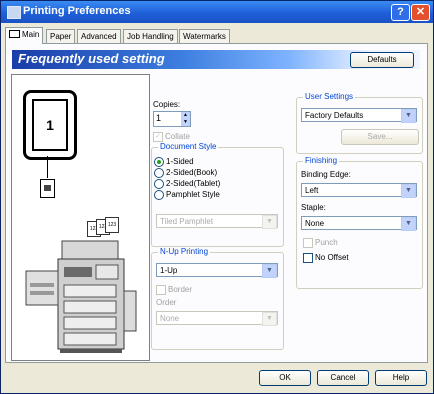  What do you see at coordinates (158, 137) in the screenshot?
I see `collate-checkbox: ✓` at bounding box center [158, 137].